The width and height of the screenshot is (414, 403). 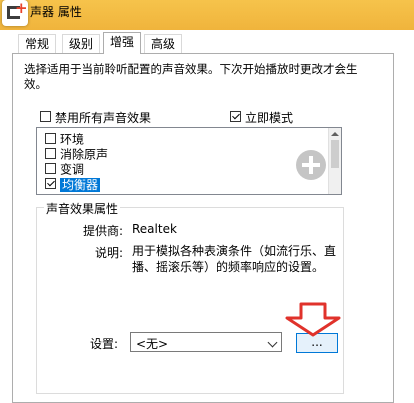 I want to click on tab-enhancements: 增强, so click(x=122, y=43).